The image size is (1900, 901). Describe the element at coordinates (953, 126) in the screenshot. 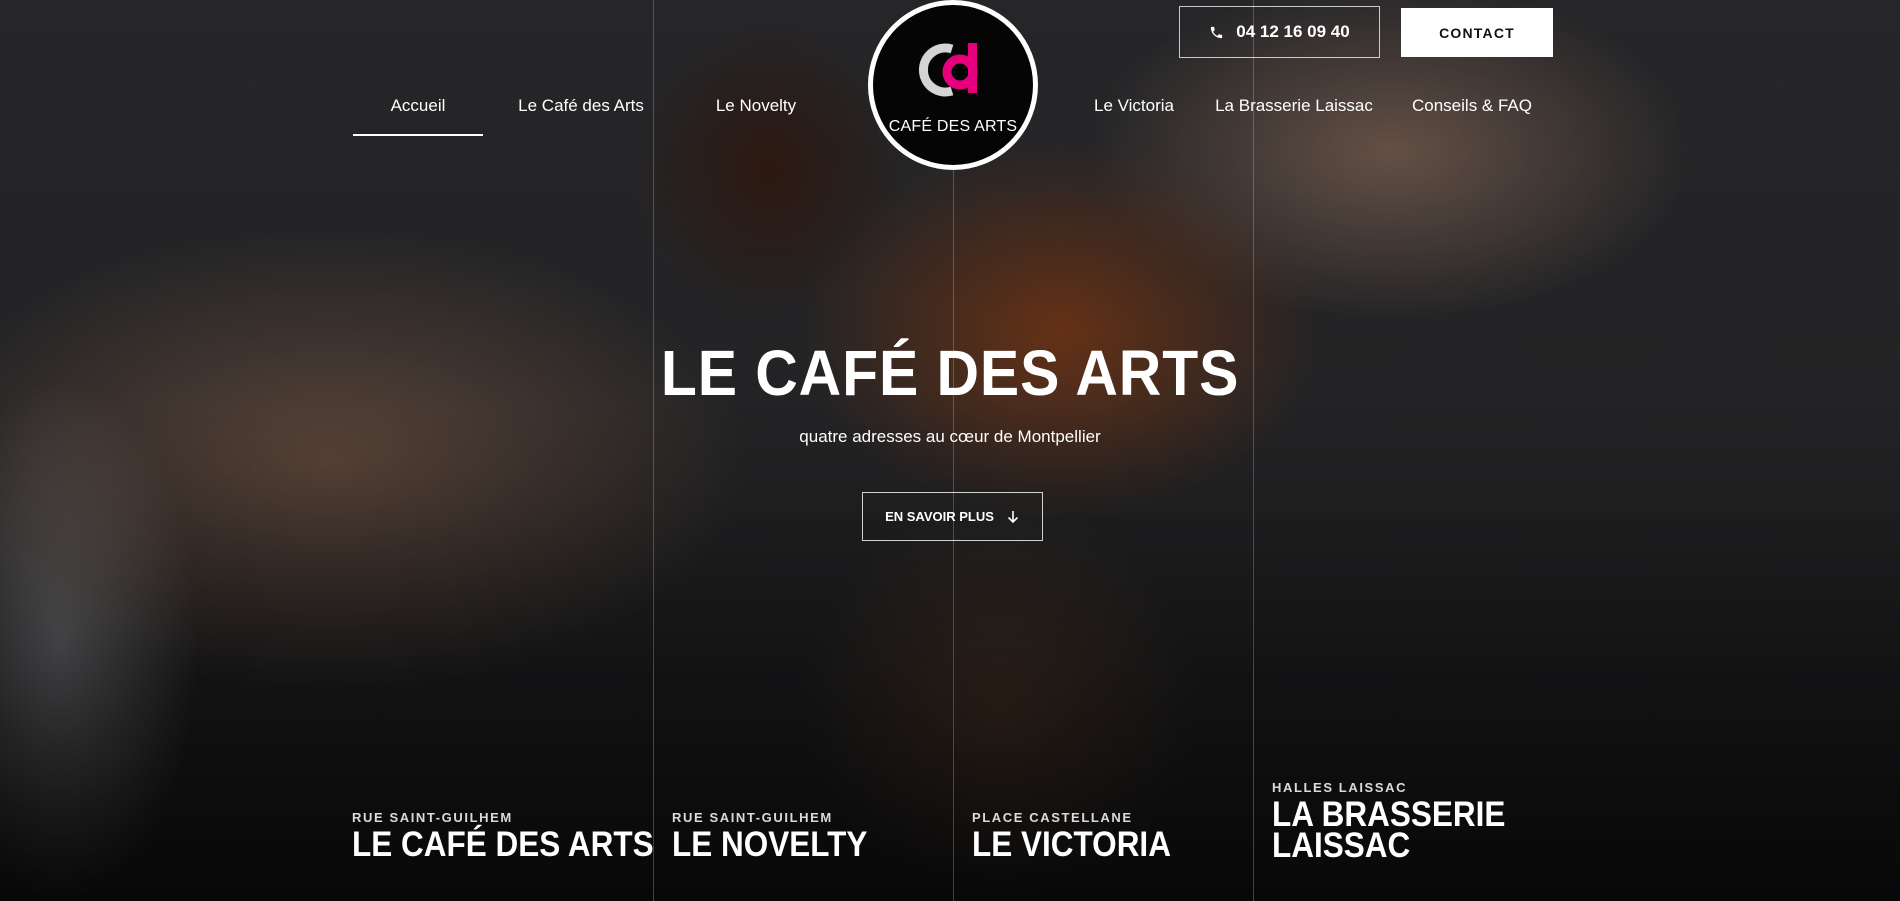

I see `logo-text: CAFÉ DES ARTS` at that location.